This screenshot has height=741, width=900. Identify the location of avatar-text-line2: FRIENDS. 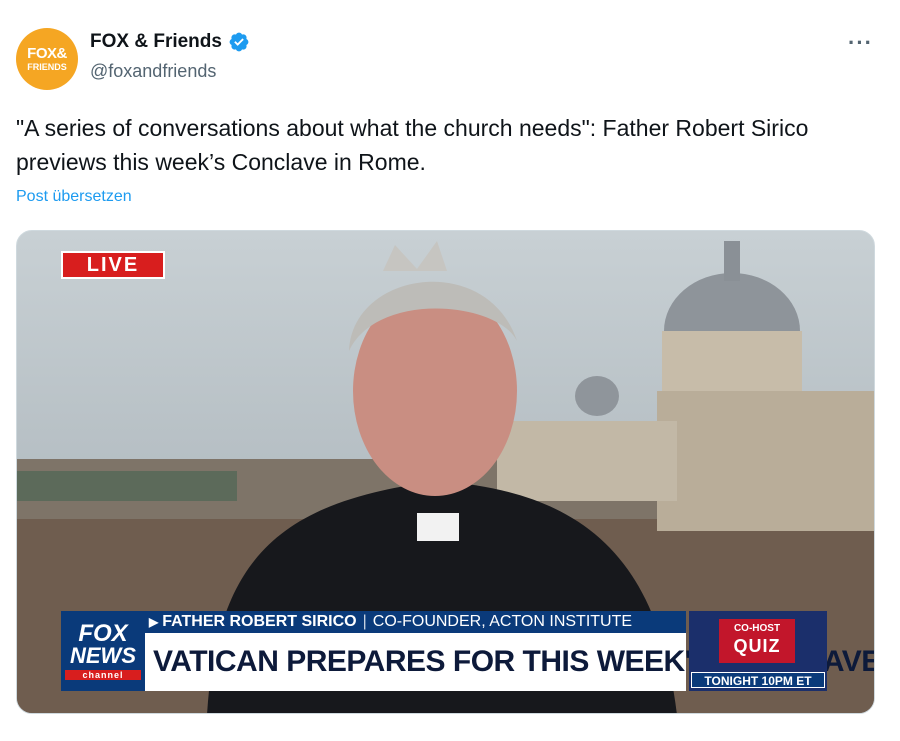
(47, 67).